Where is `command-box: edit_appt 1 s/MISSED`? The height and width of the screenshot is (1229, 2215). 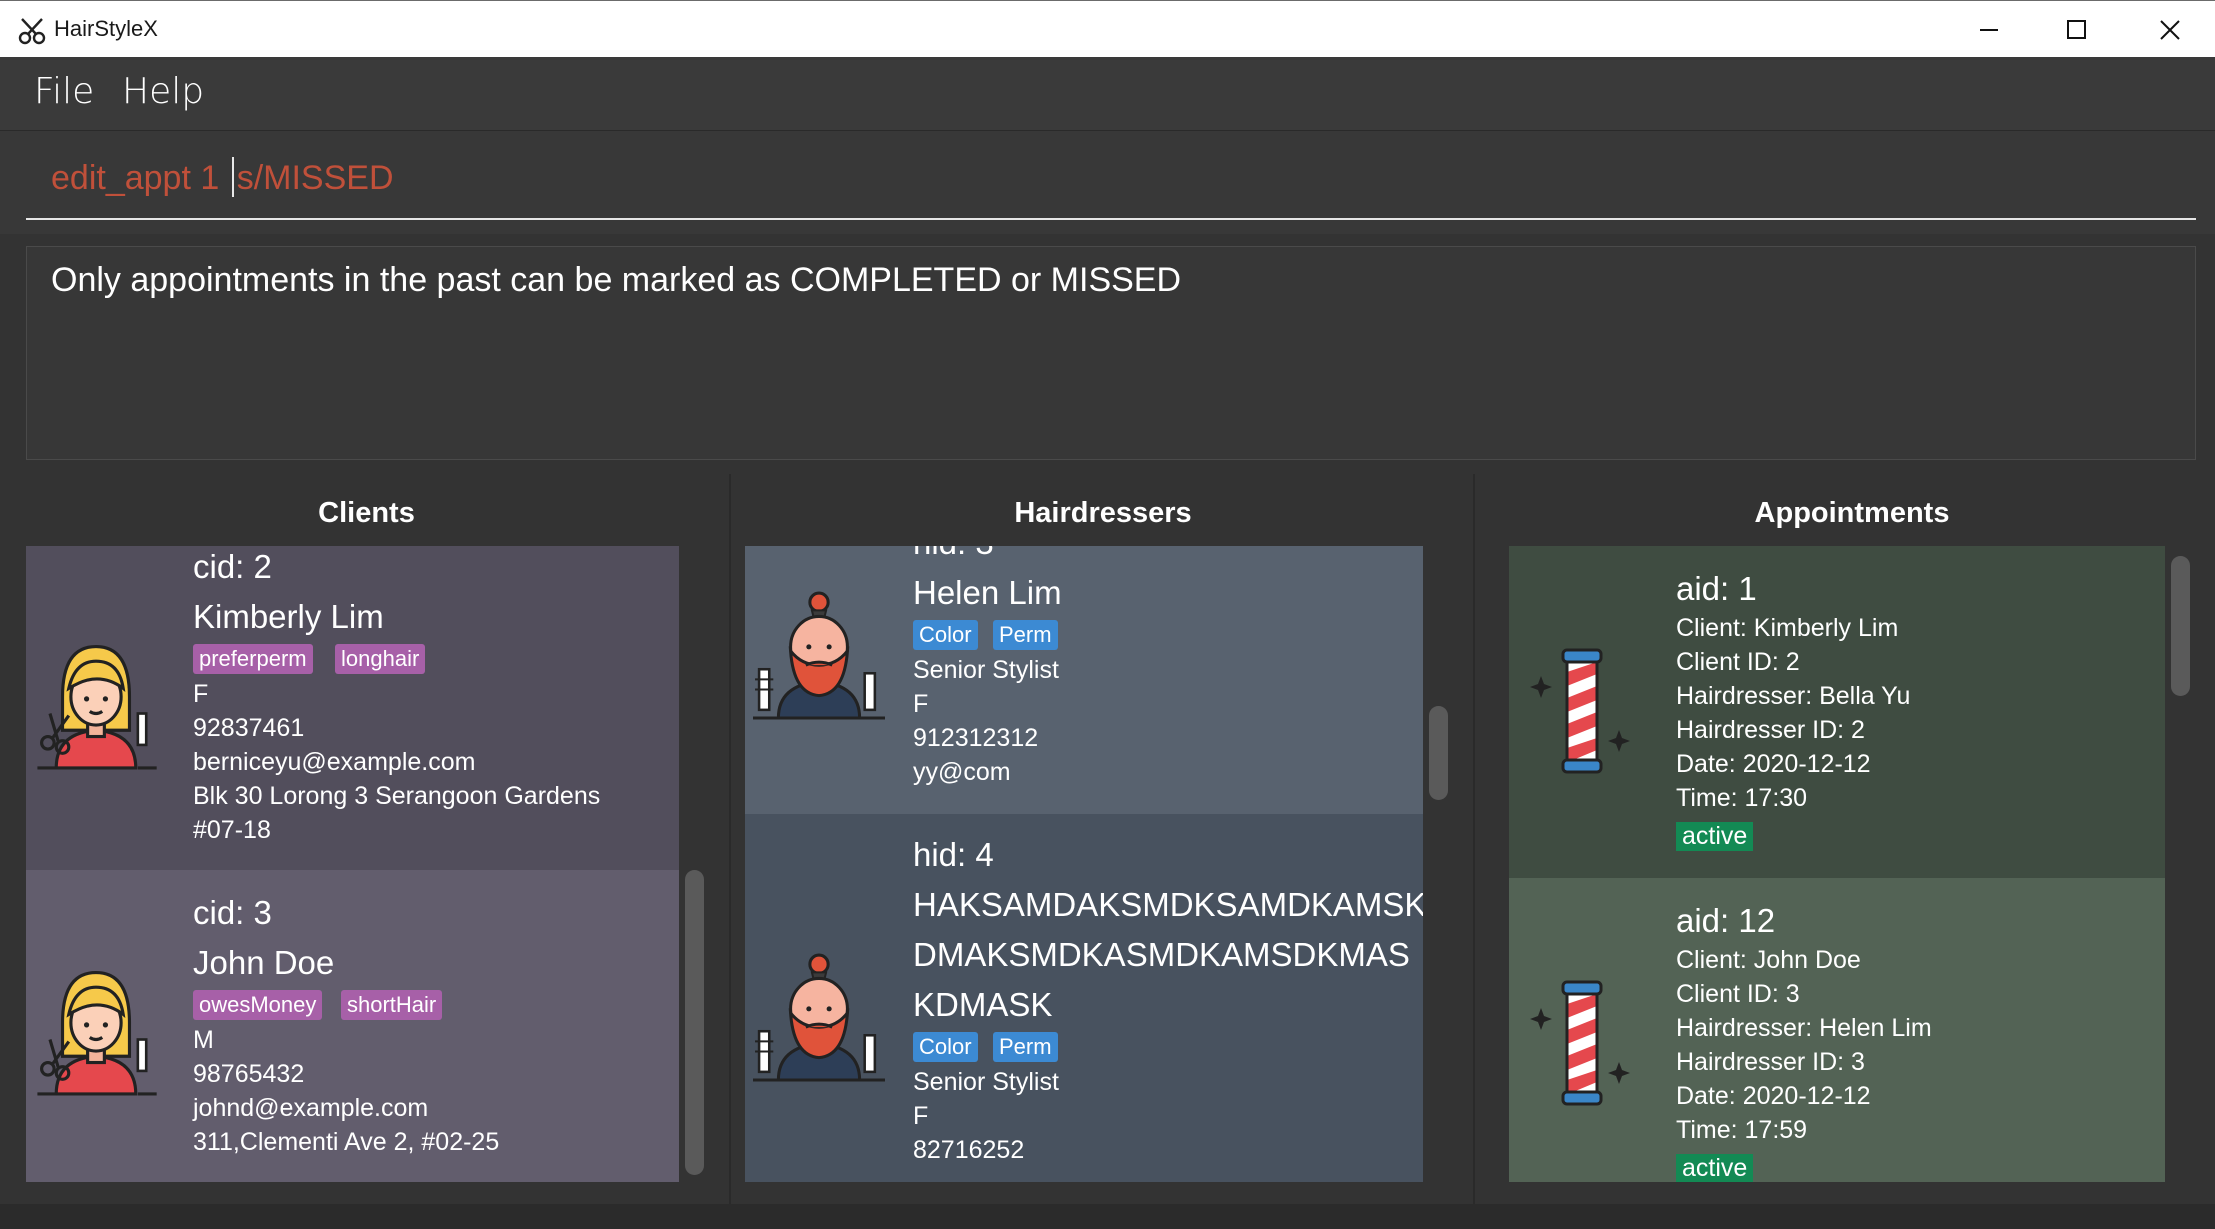 command-box: edit_appt 1 s/MISSED is located at coordinates (1107, 182).